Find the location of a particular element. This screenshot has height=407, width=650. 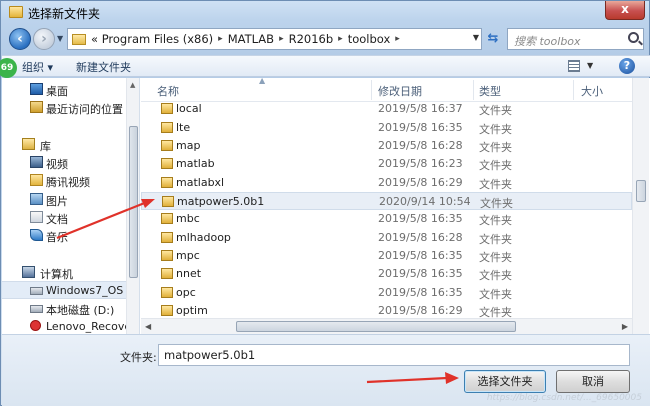

file-name: matpower5.0b1 is located at coordinates (221, 201).